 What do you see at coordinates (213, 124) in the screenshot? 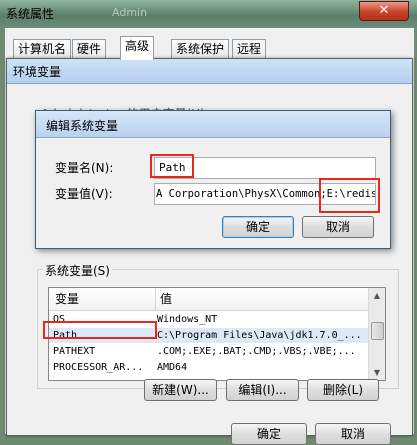
I see `edit-dialog-titlebar: 编辑系统变量` at bounding box center [213, 124].